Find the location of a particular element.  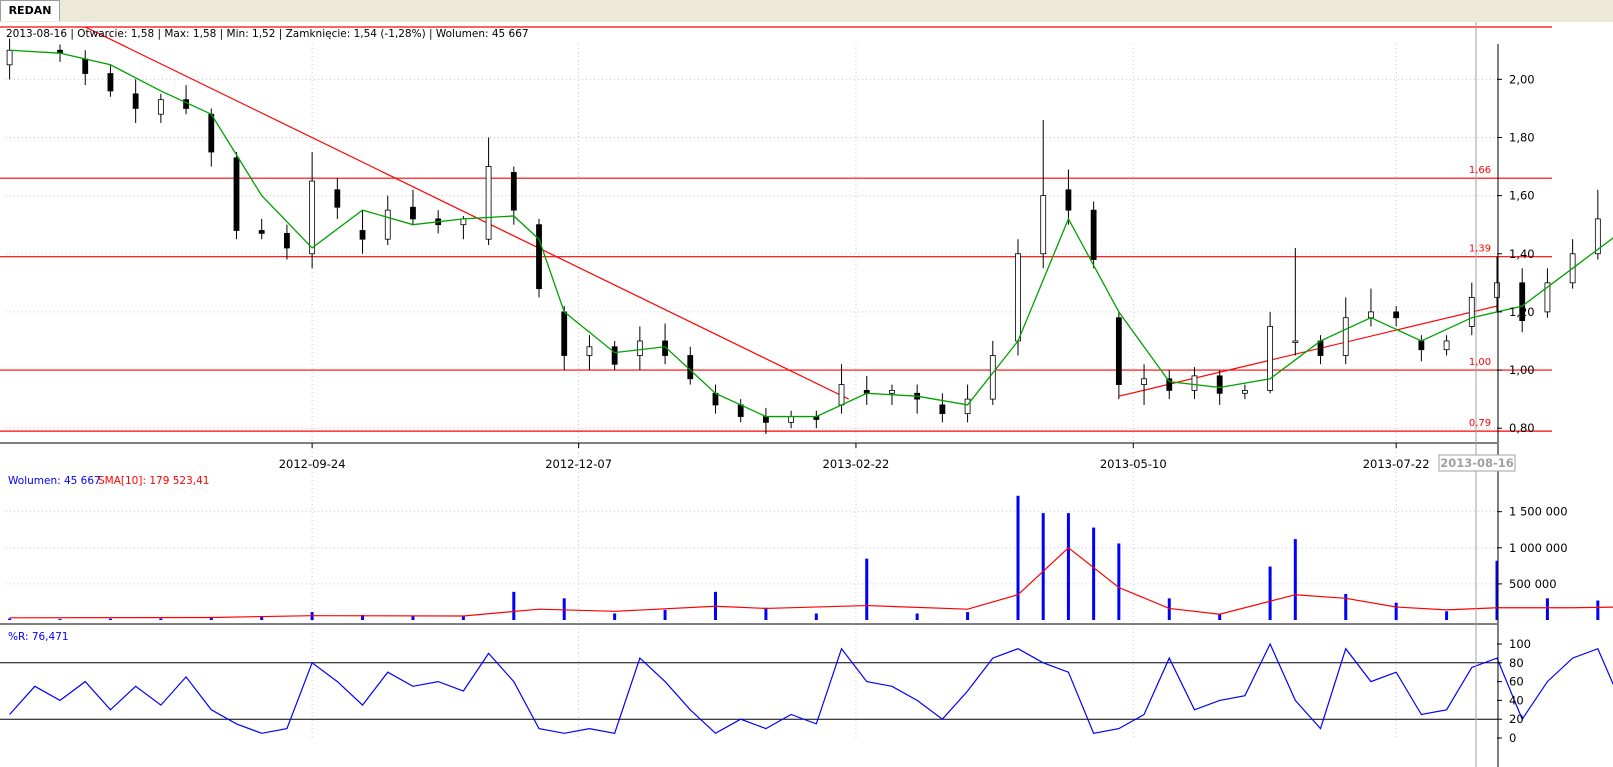

wr-tick-label: 80 is located at coordinates (1516, 663).